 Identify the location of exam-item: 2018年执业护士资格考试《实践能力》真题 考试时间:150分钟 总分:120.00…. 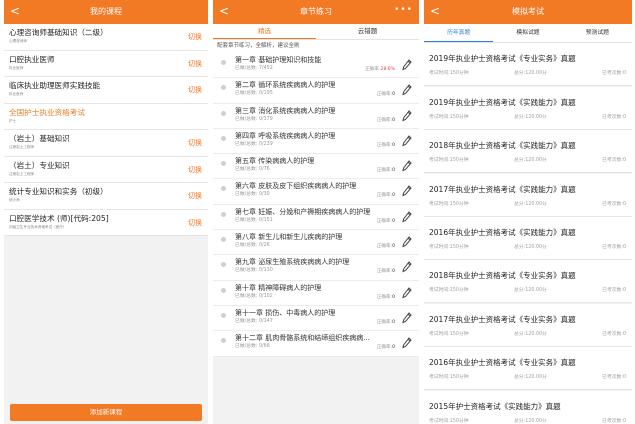
(528, 152).